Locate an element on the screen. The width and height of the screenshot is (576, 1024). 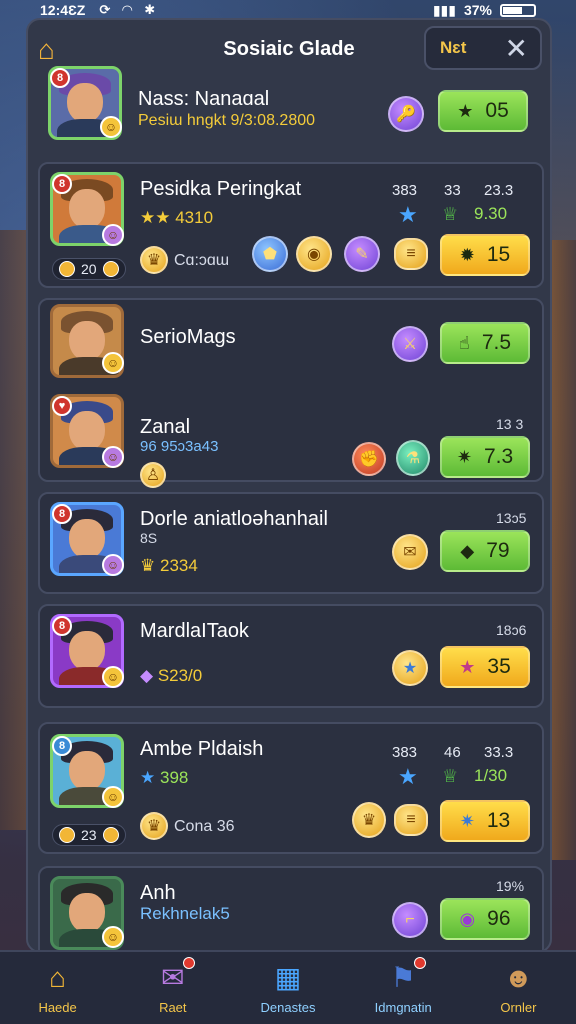
badge-icon: ✹ is located at coordinates (467, 254).